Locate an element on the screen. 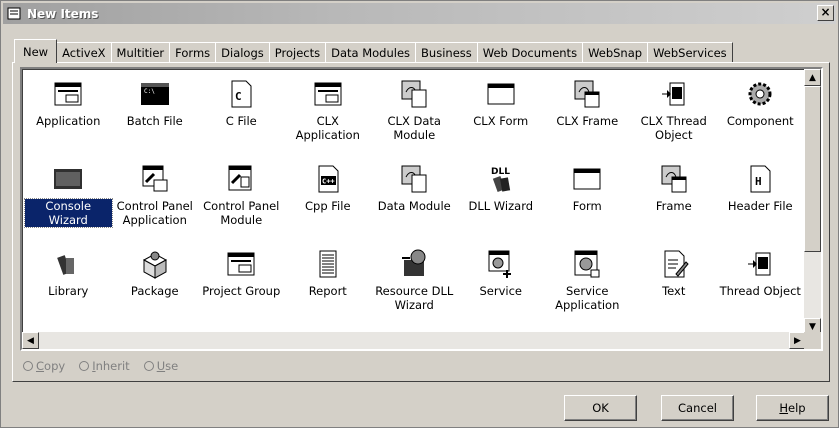  help-rest: elp is located at coordinates (797, 408).